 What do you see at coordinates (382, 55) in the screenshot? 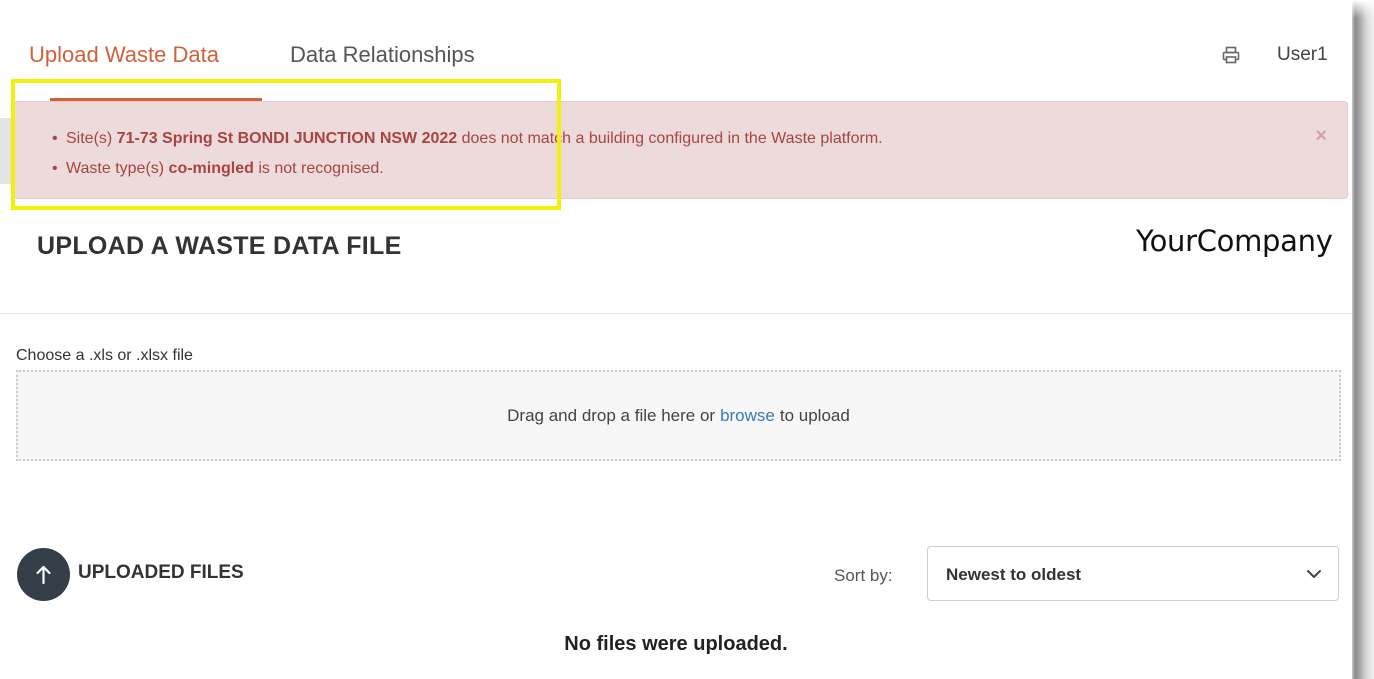
I see `tab-data-relationships: Data Relationships` at bounding box center [382, 55].